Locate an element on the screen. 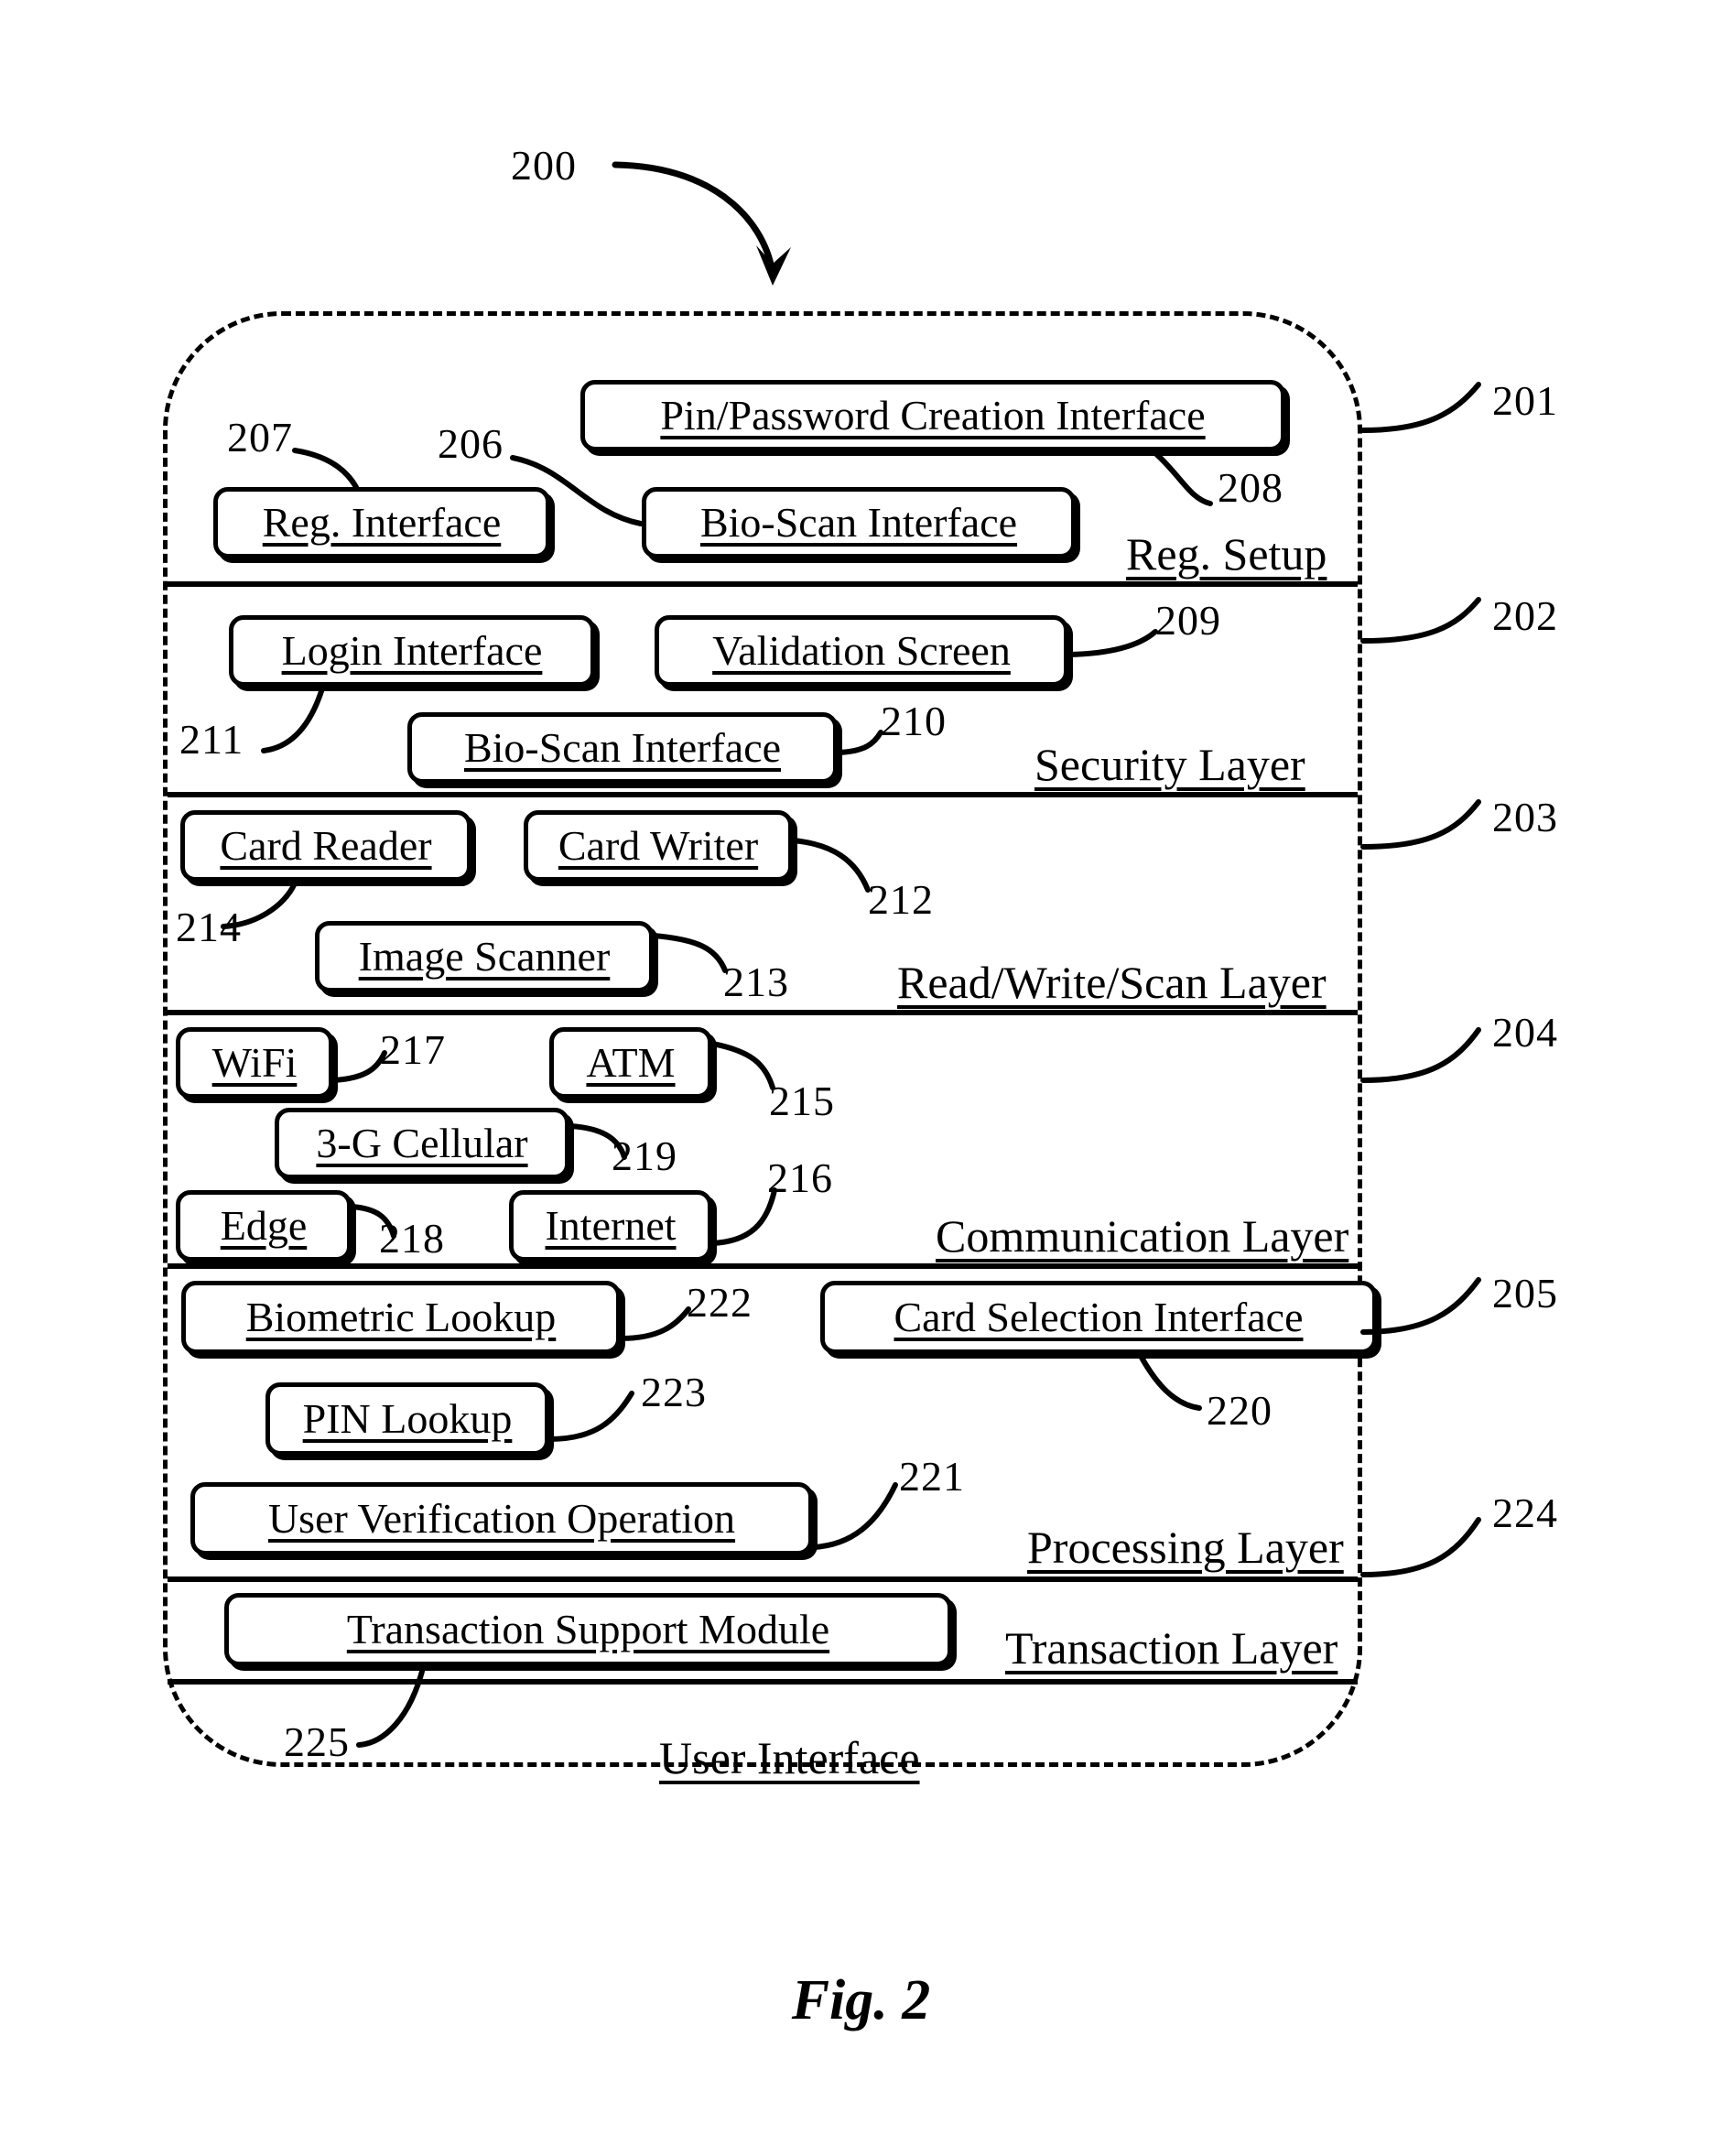  module-label: 3-G Cellular is located at coordinates (422, 1143).